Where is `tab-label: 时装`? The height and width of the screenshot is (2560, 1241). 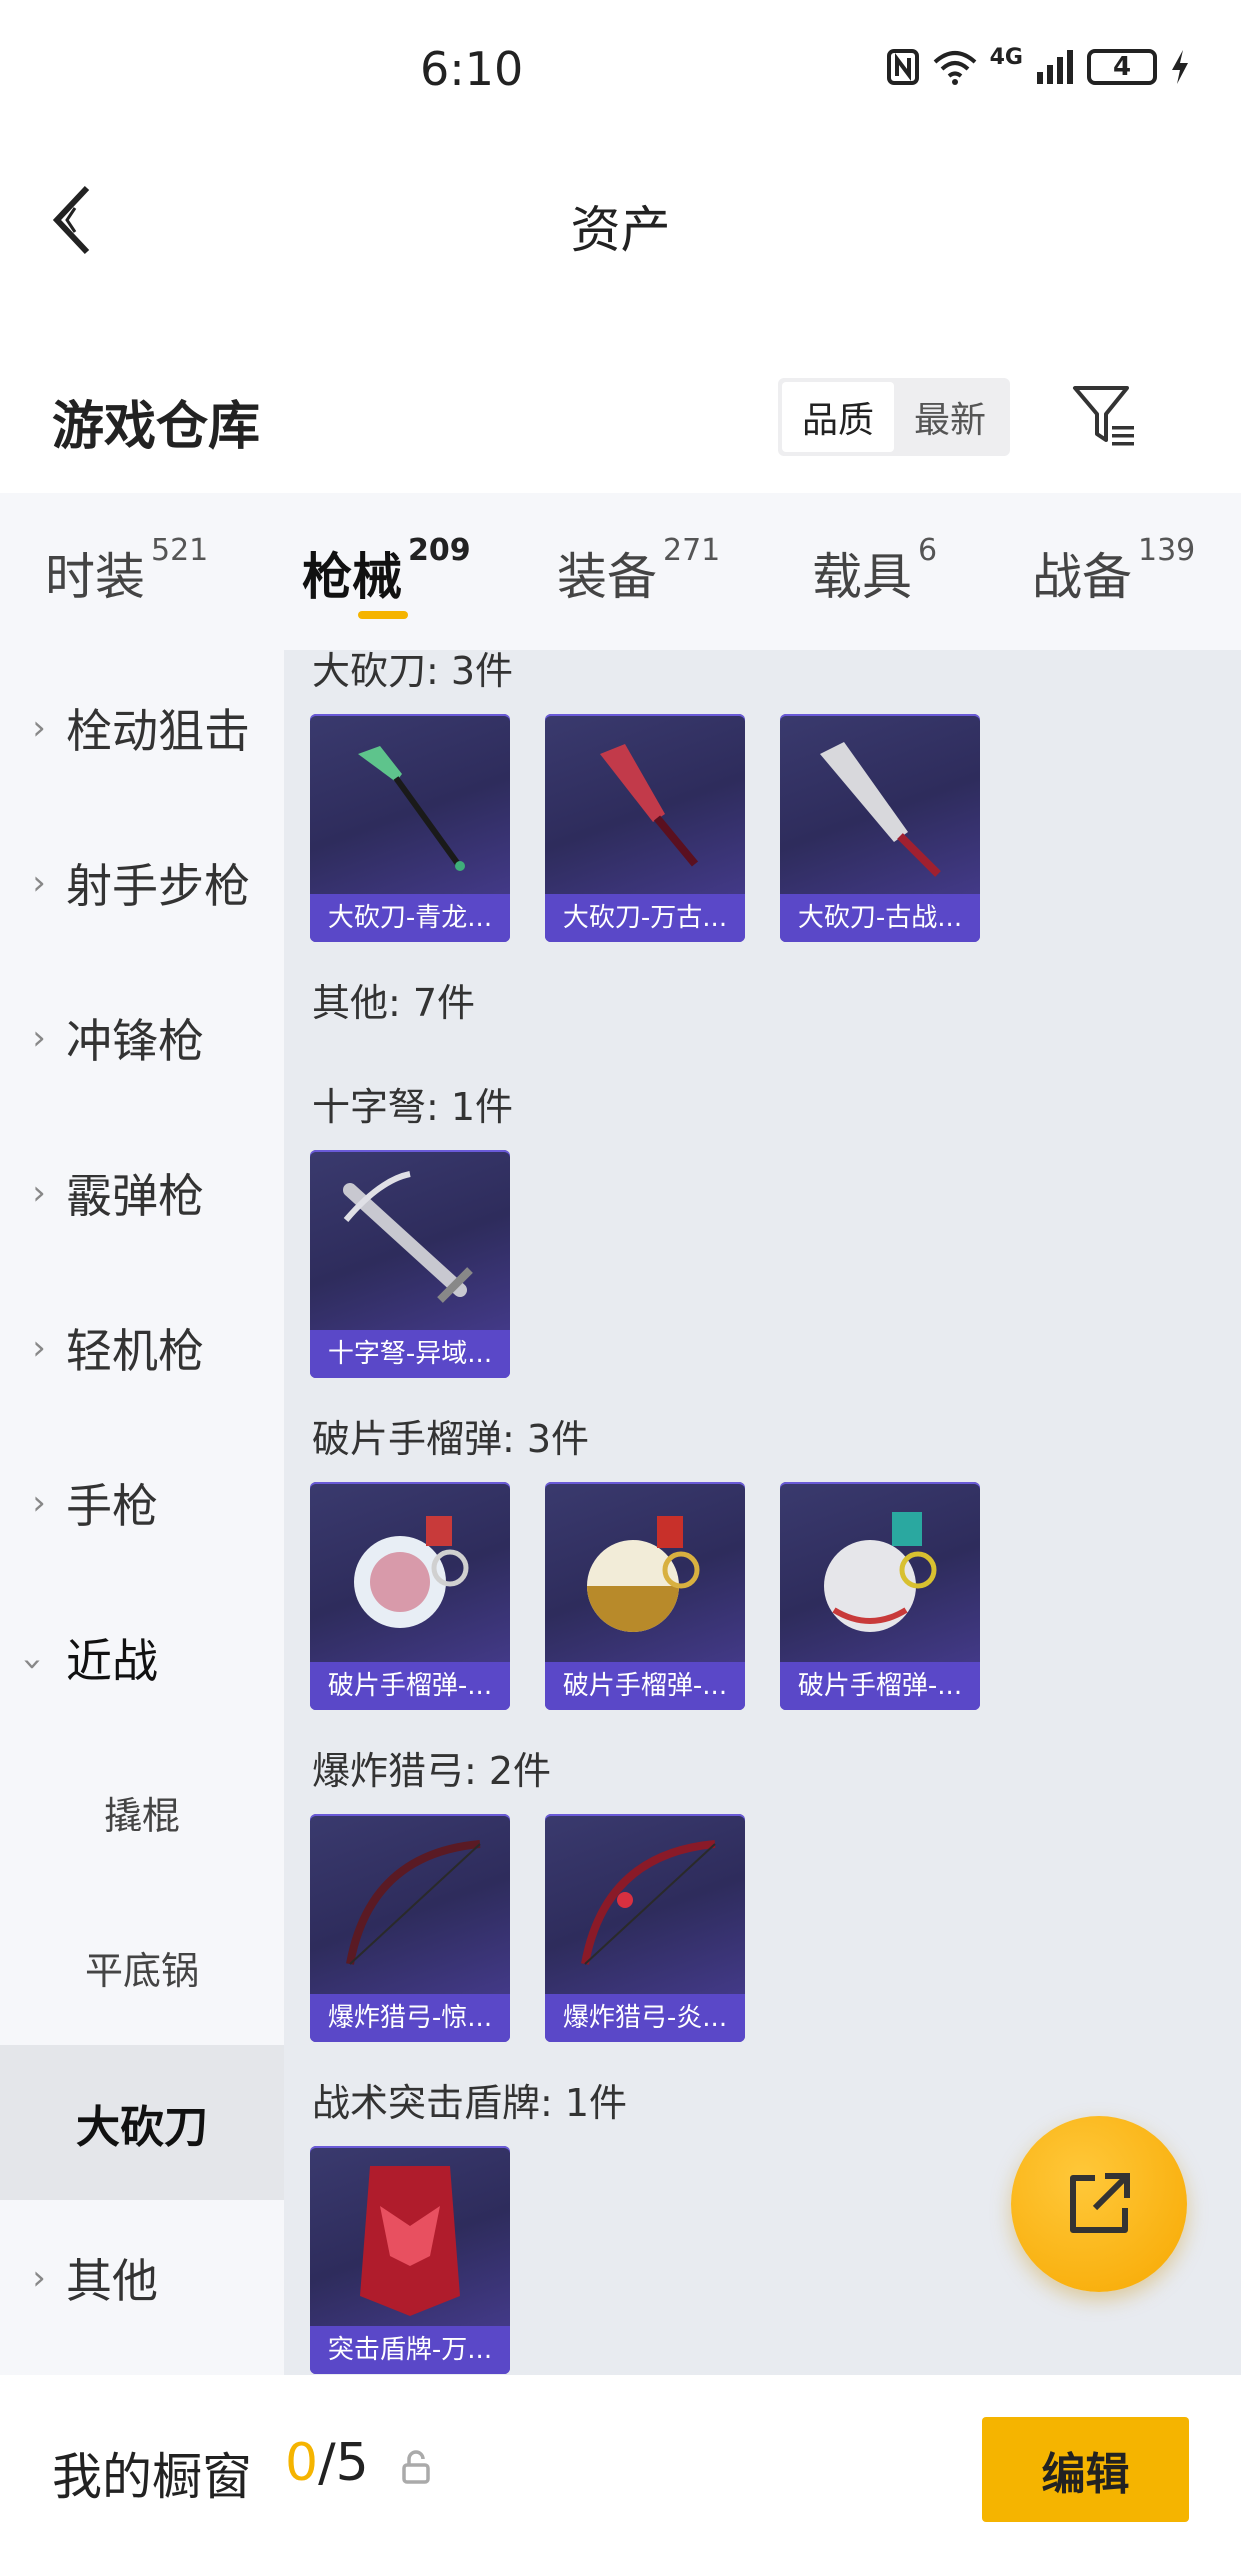
tab-label: 时装 is located at coordinates (95, 577).